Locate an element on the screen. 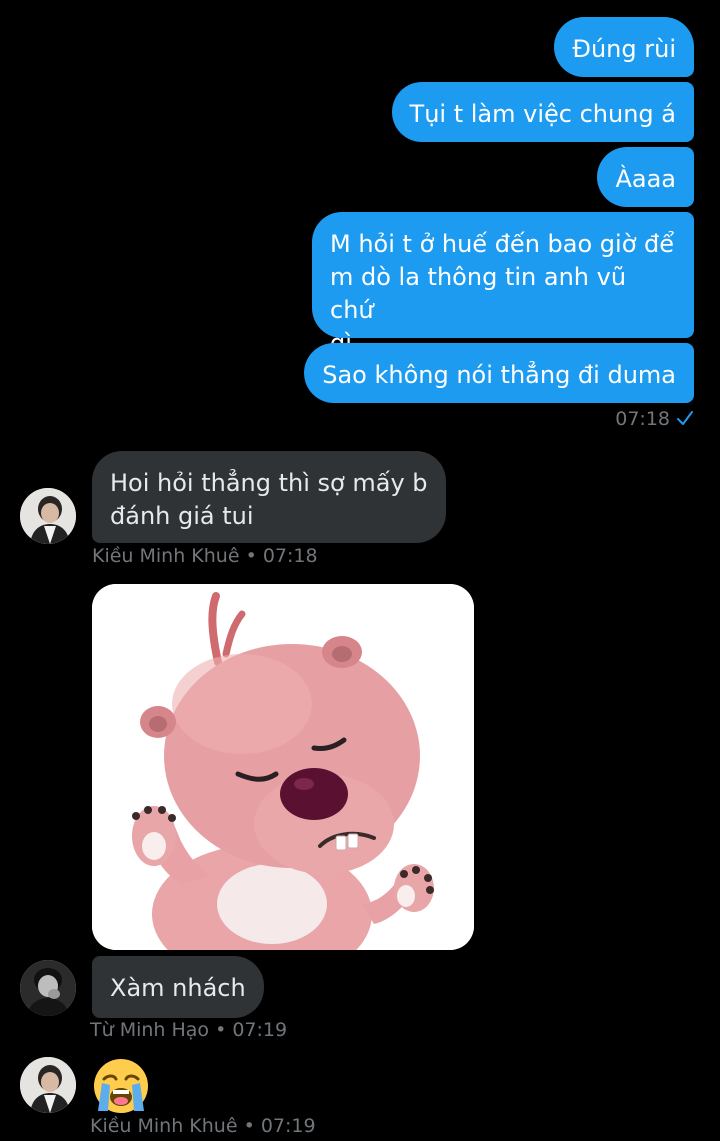 The width and height of the screenshot is (720, 1141). read-check-icon is located at coordinates (685, 420).